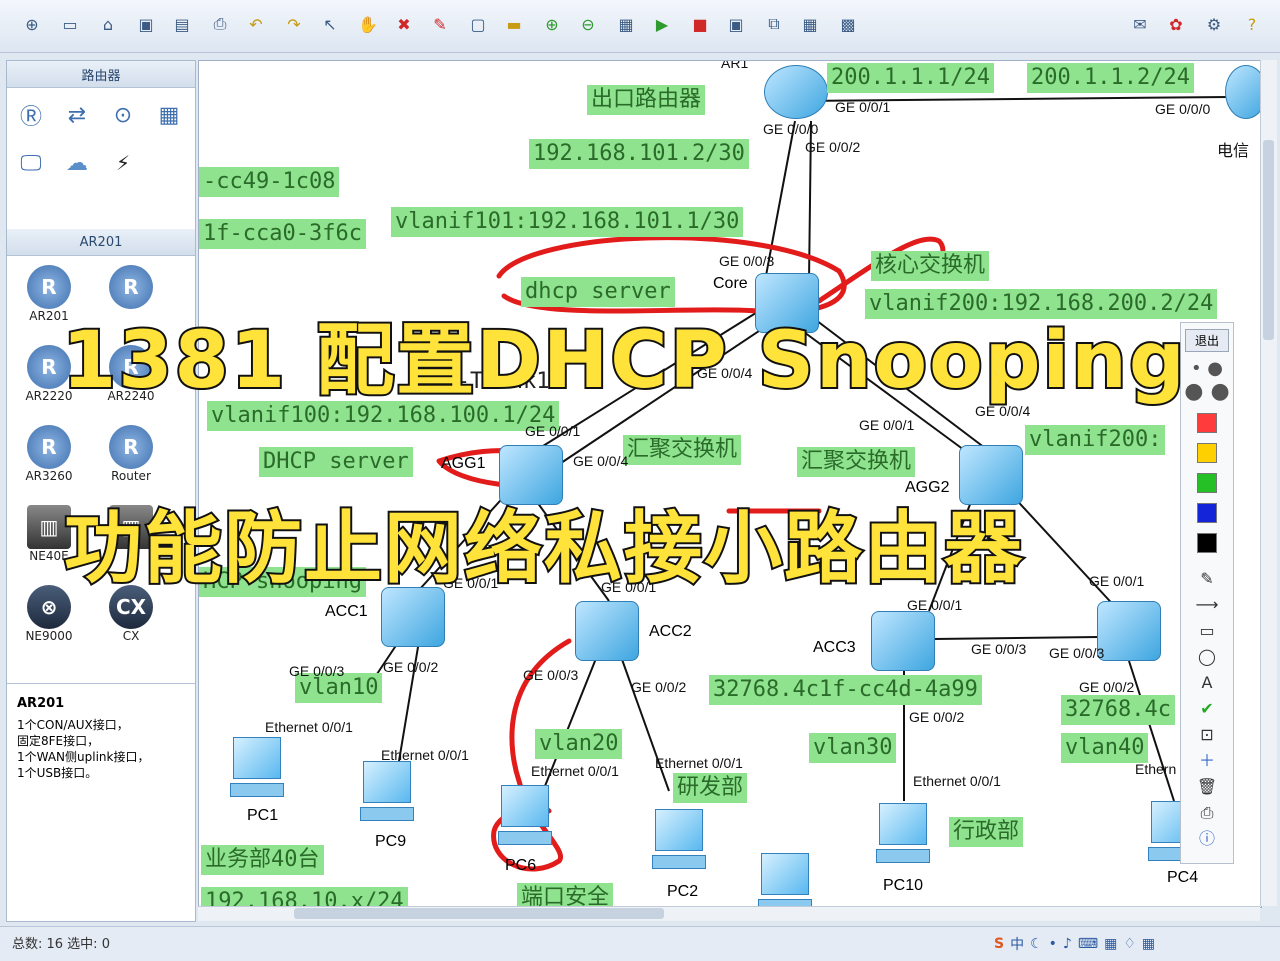  I want to click on ar1-router-icon, so click(796, 92).